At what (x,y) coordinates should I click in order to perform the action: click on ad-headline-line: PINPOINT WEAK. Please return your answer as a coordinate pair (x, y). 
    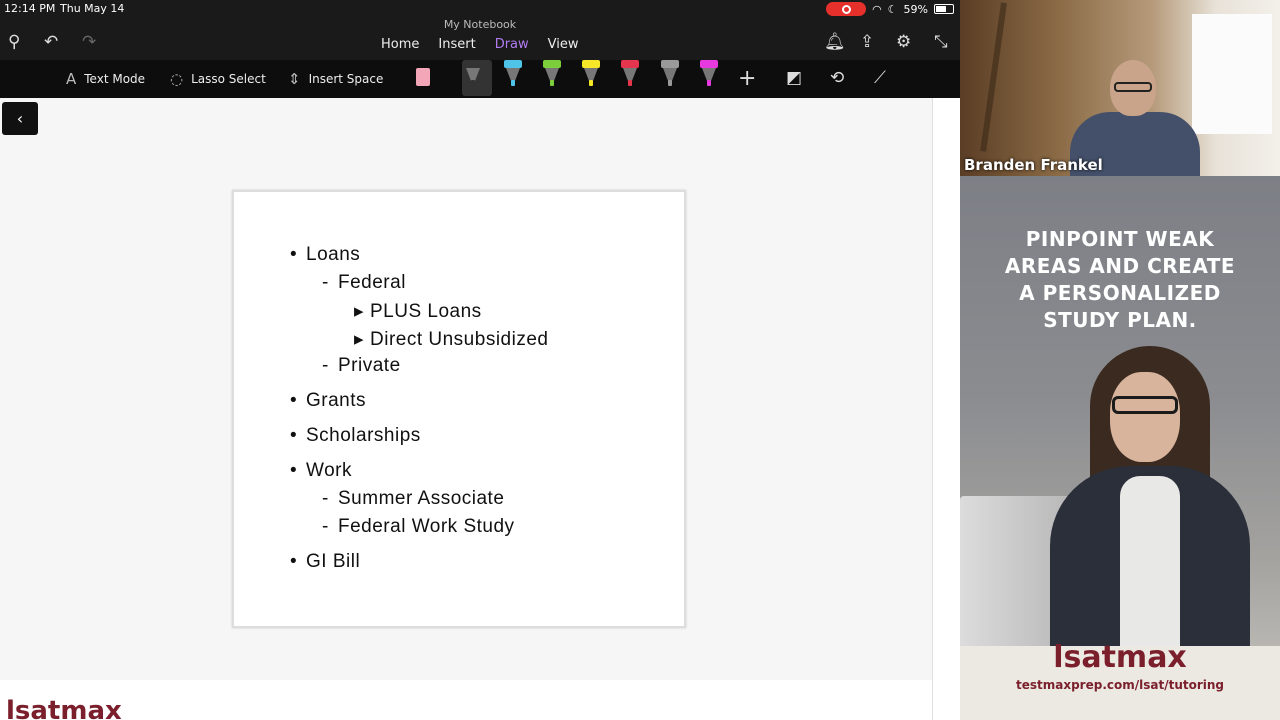
    Looking at the image, I should click on (1120, 239).